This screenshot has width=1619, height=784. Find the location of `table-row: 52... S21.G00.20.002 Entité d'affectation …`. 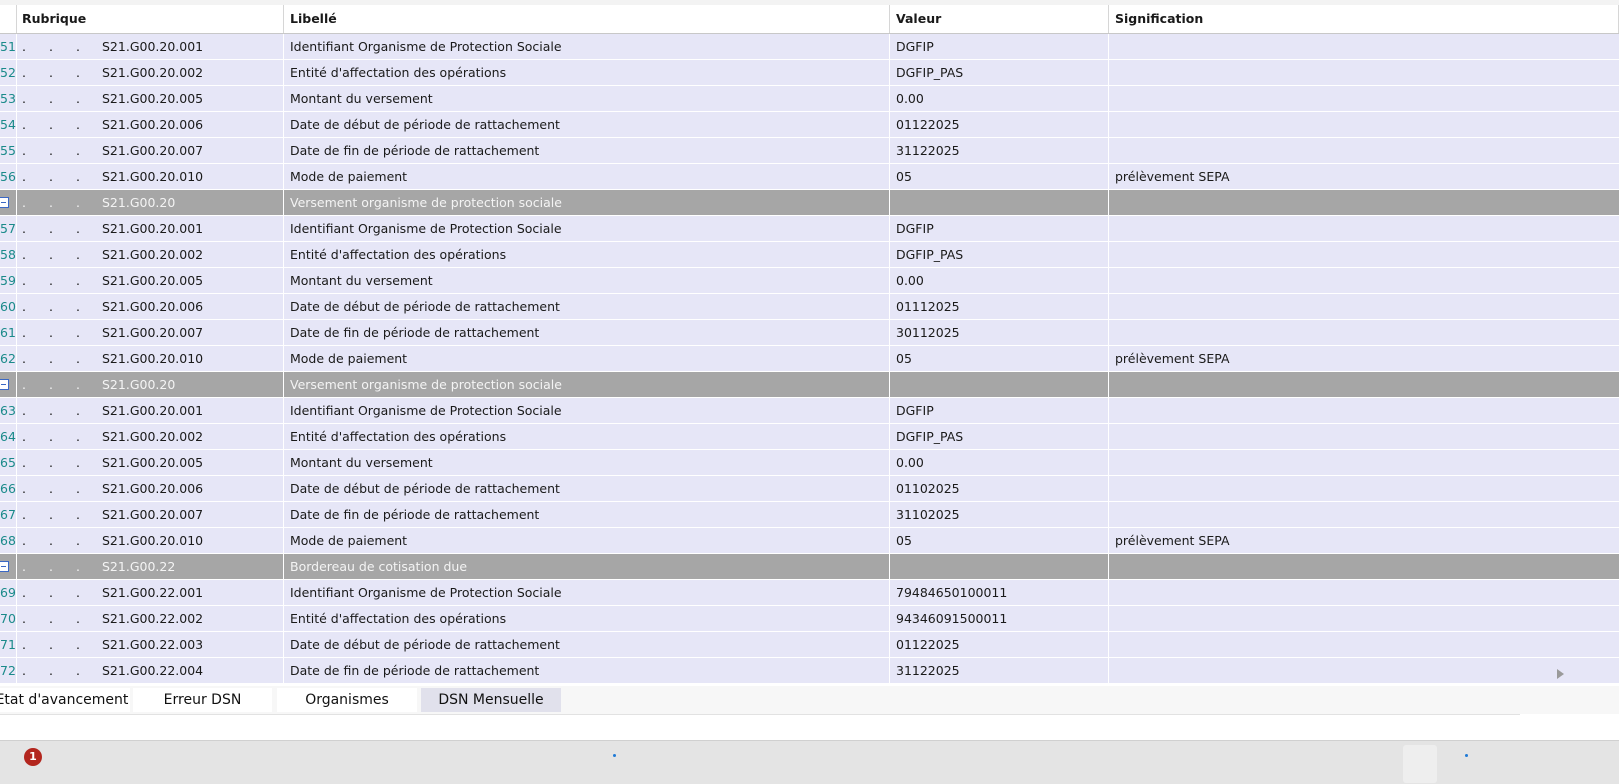

table-row: 52... S21.G00.20.002 Entité d'affectation … is located at coordinates (809, 73).